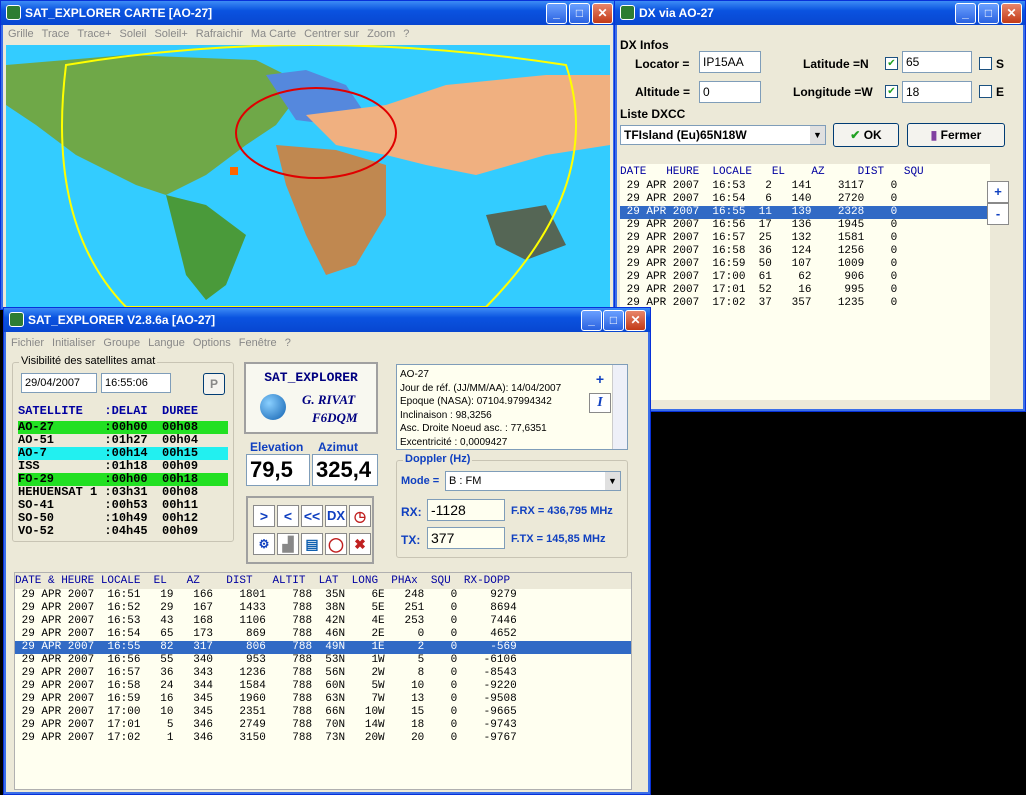 The image size is (1026, 795). I want to click on dx-table-row: 29 APR 2007 16:59 50 107 1009 0, so click(805, 264).